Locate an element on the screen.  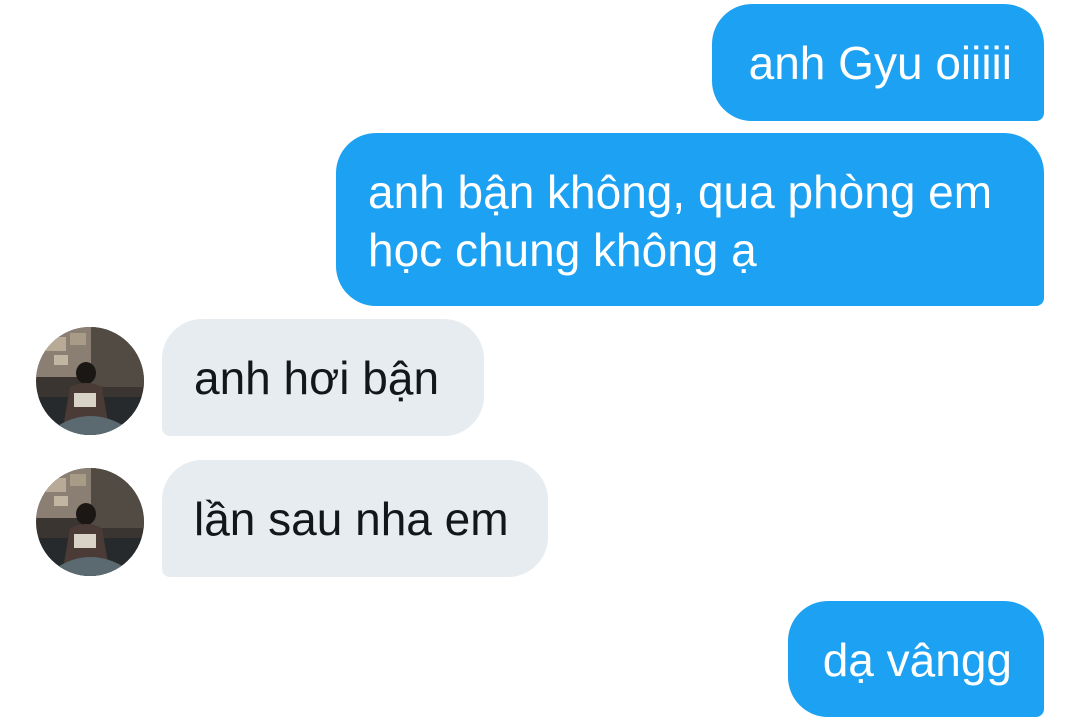
sent-message-bubble: dạ vângg is located at coordinates (916, 659).